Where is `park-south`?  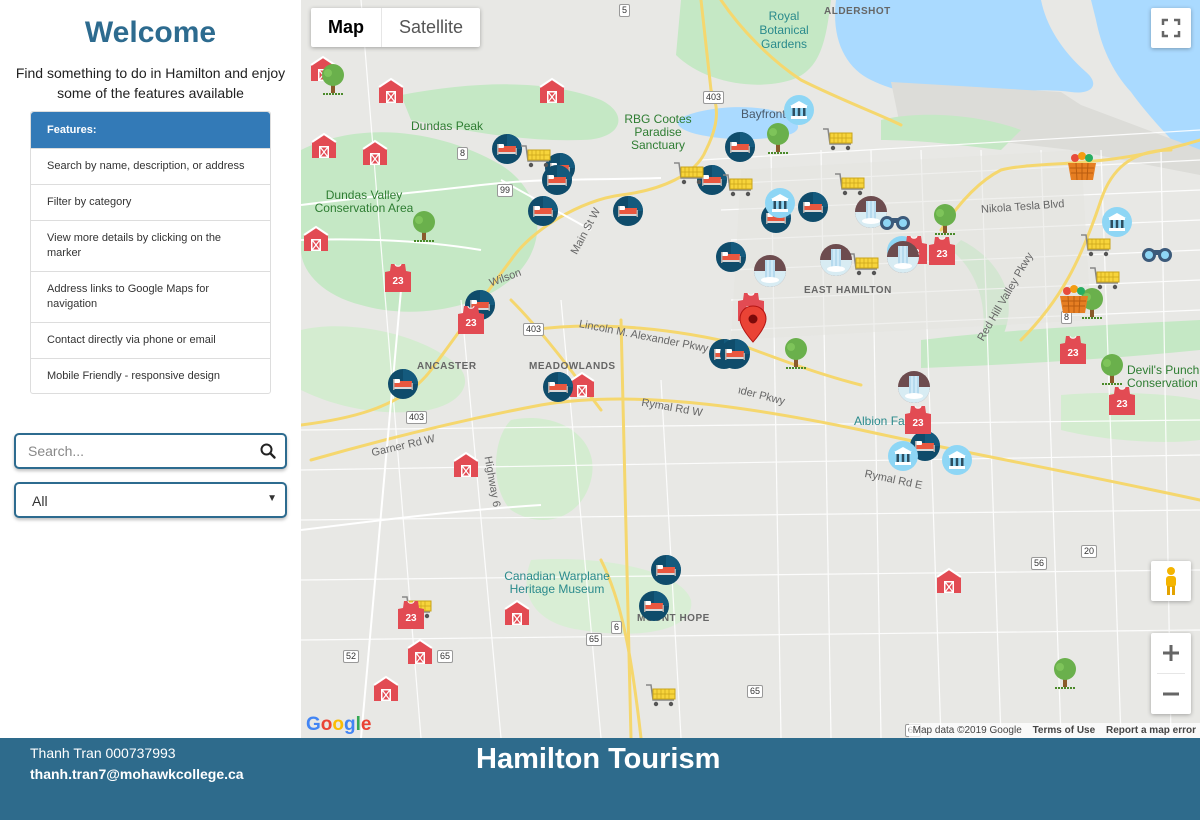
park-south is located at coordinates (544, 469).